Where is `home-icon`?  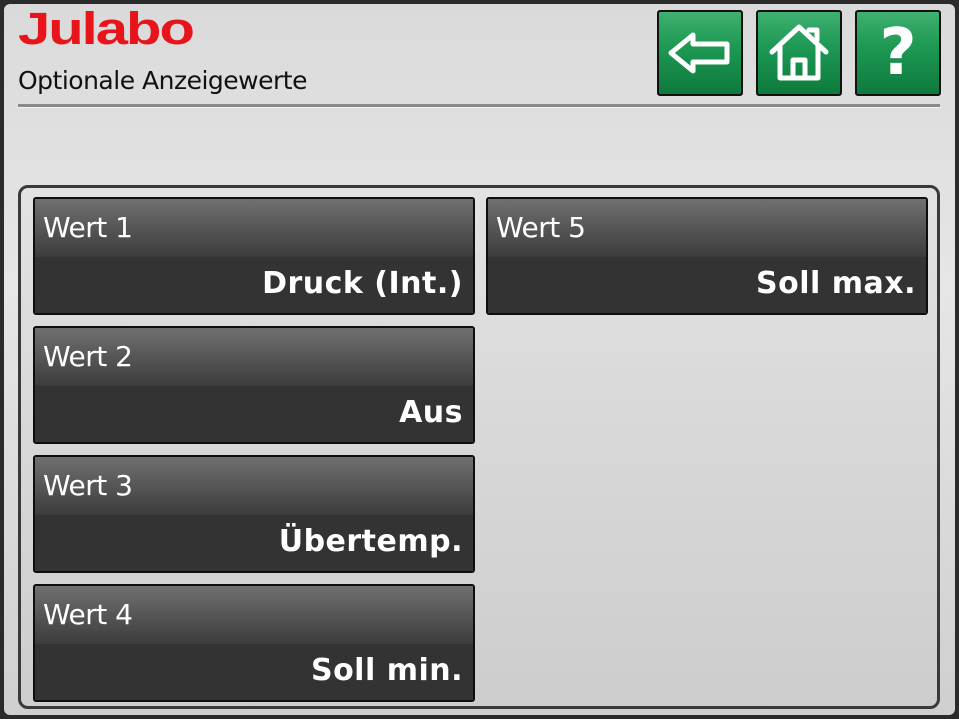 home-icon is located at coordinates (799, 53).